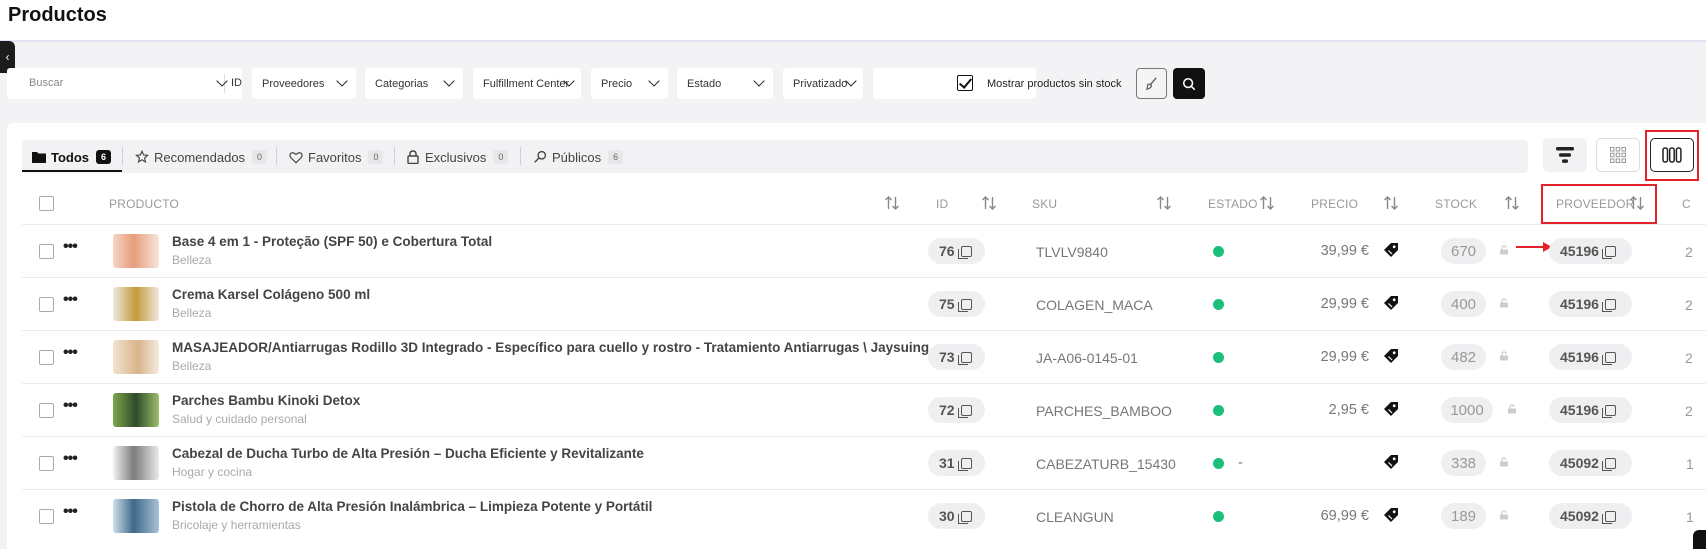 The height and width of the screenshot is (549, 1706). What do you see at coordinates (336, 157) in the screenshot?
I see `tab-favoritos: Favoritos 0` at bounding box center [336, 157].